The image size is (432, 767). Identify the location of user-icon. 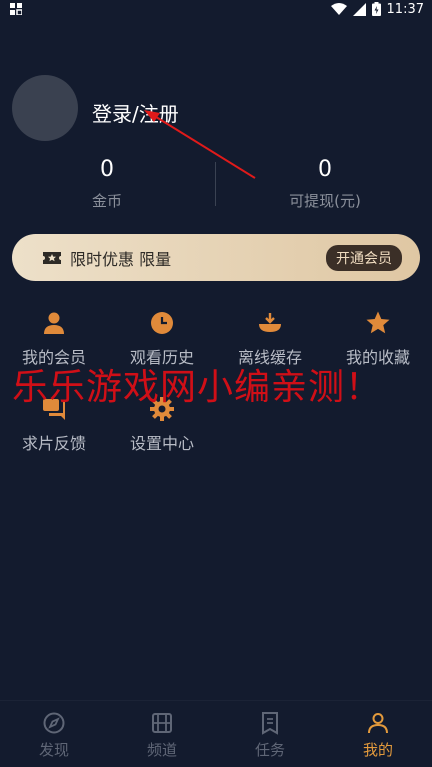
(54, 323).